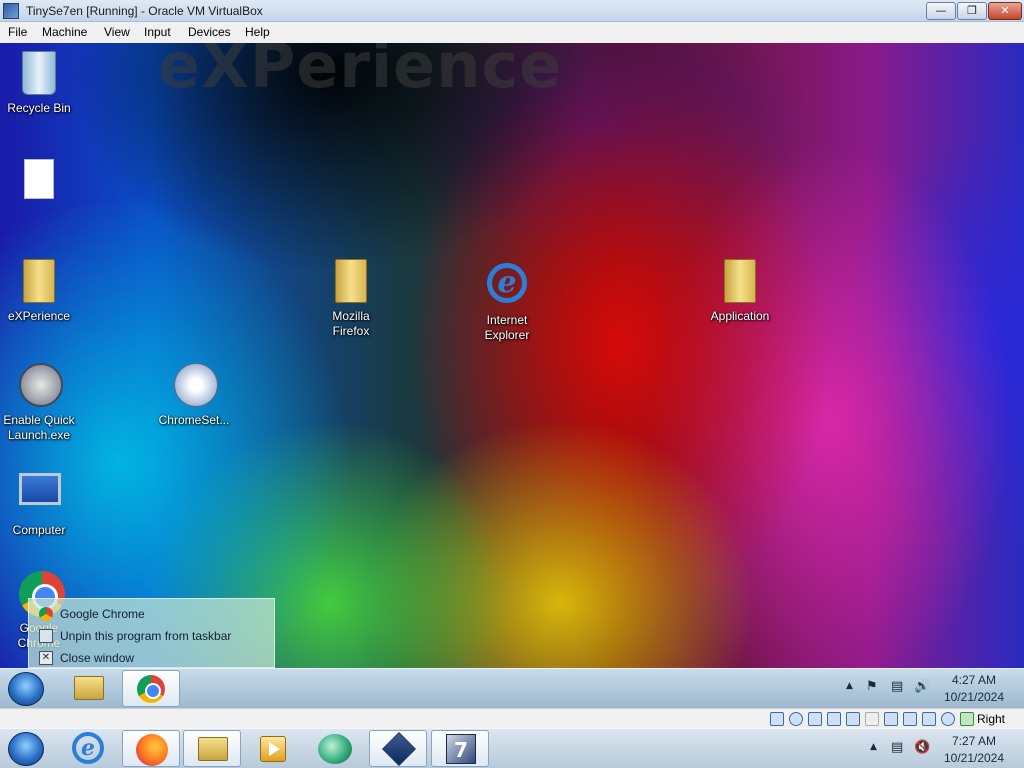 The image size is (1024, 768). What do you see at coordinates (40, 489) in the screenshot?
I see `computer-icon` at bounding box center [40, 489].